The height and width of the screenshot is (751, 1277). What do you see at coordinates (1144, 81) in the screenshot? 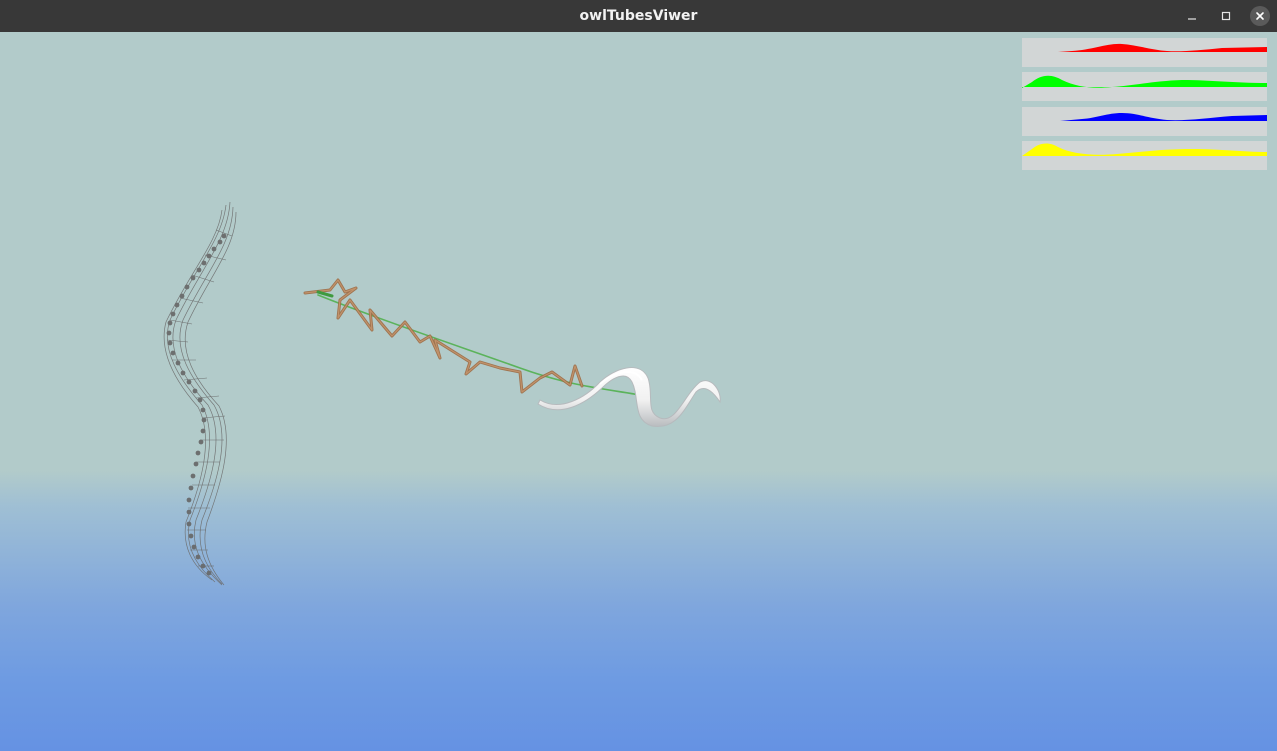
I see `tf-curve-green` at bounding box center [1144, 81].